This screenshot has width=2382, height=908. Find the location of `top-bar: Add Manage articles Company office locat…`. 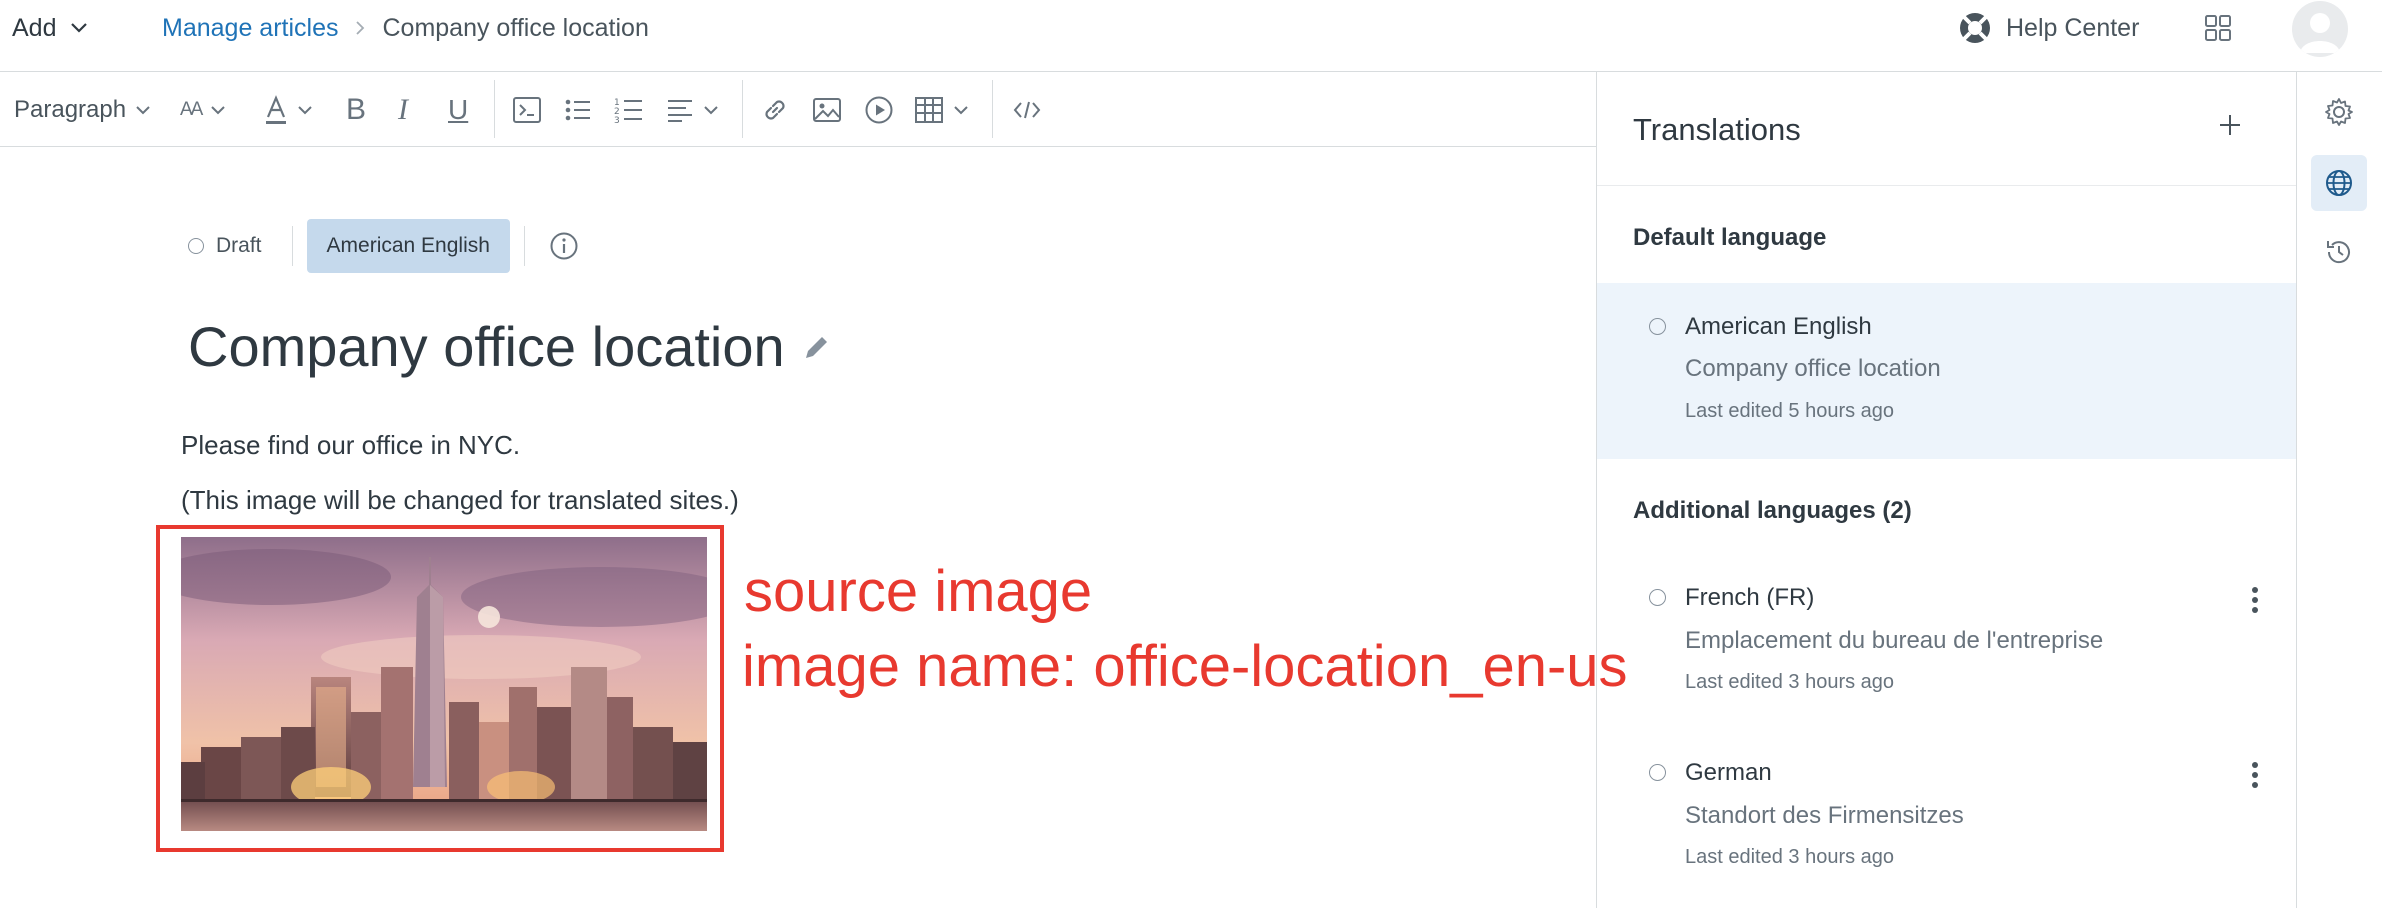

top-bar: Add Manage articles Company office locat… is located at coordinates (1191, 36).